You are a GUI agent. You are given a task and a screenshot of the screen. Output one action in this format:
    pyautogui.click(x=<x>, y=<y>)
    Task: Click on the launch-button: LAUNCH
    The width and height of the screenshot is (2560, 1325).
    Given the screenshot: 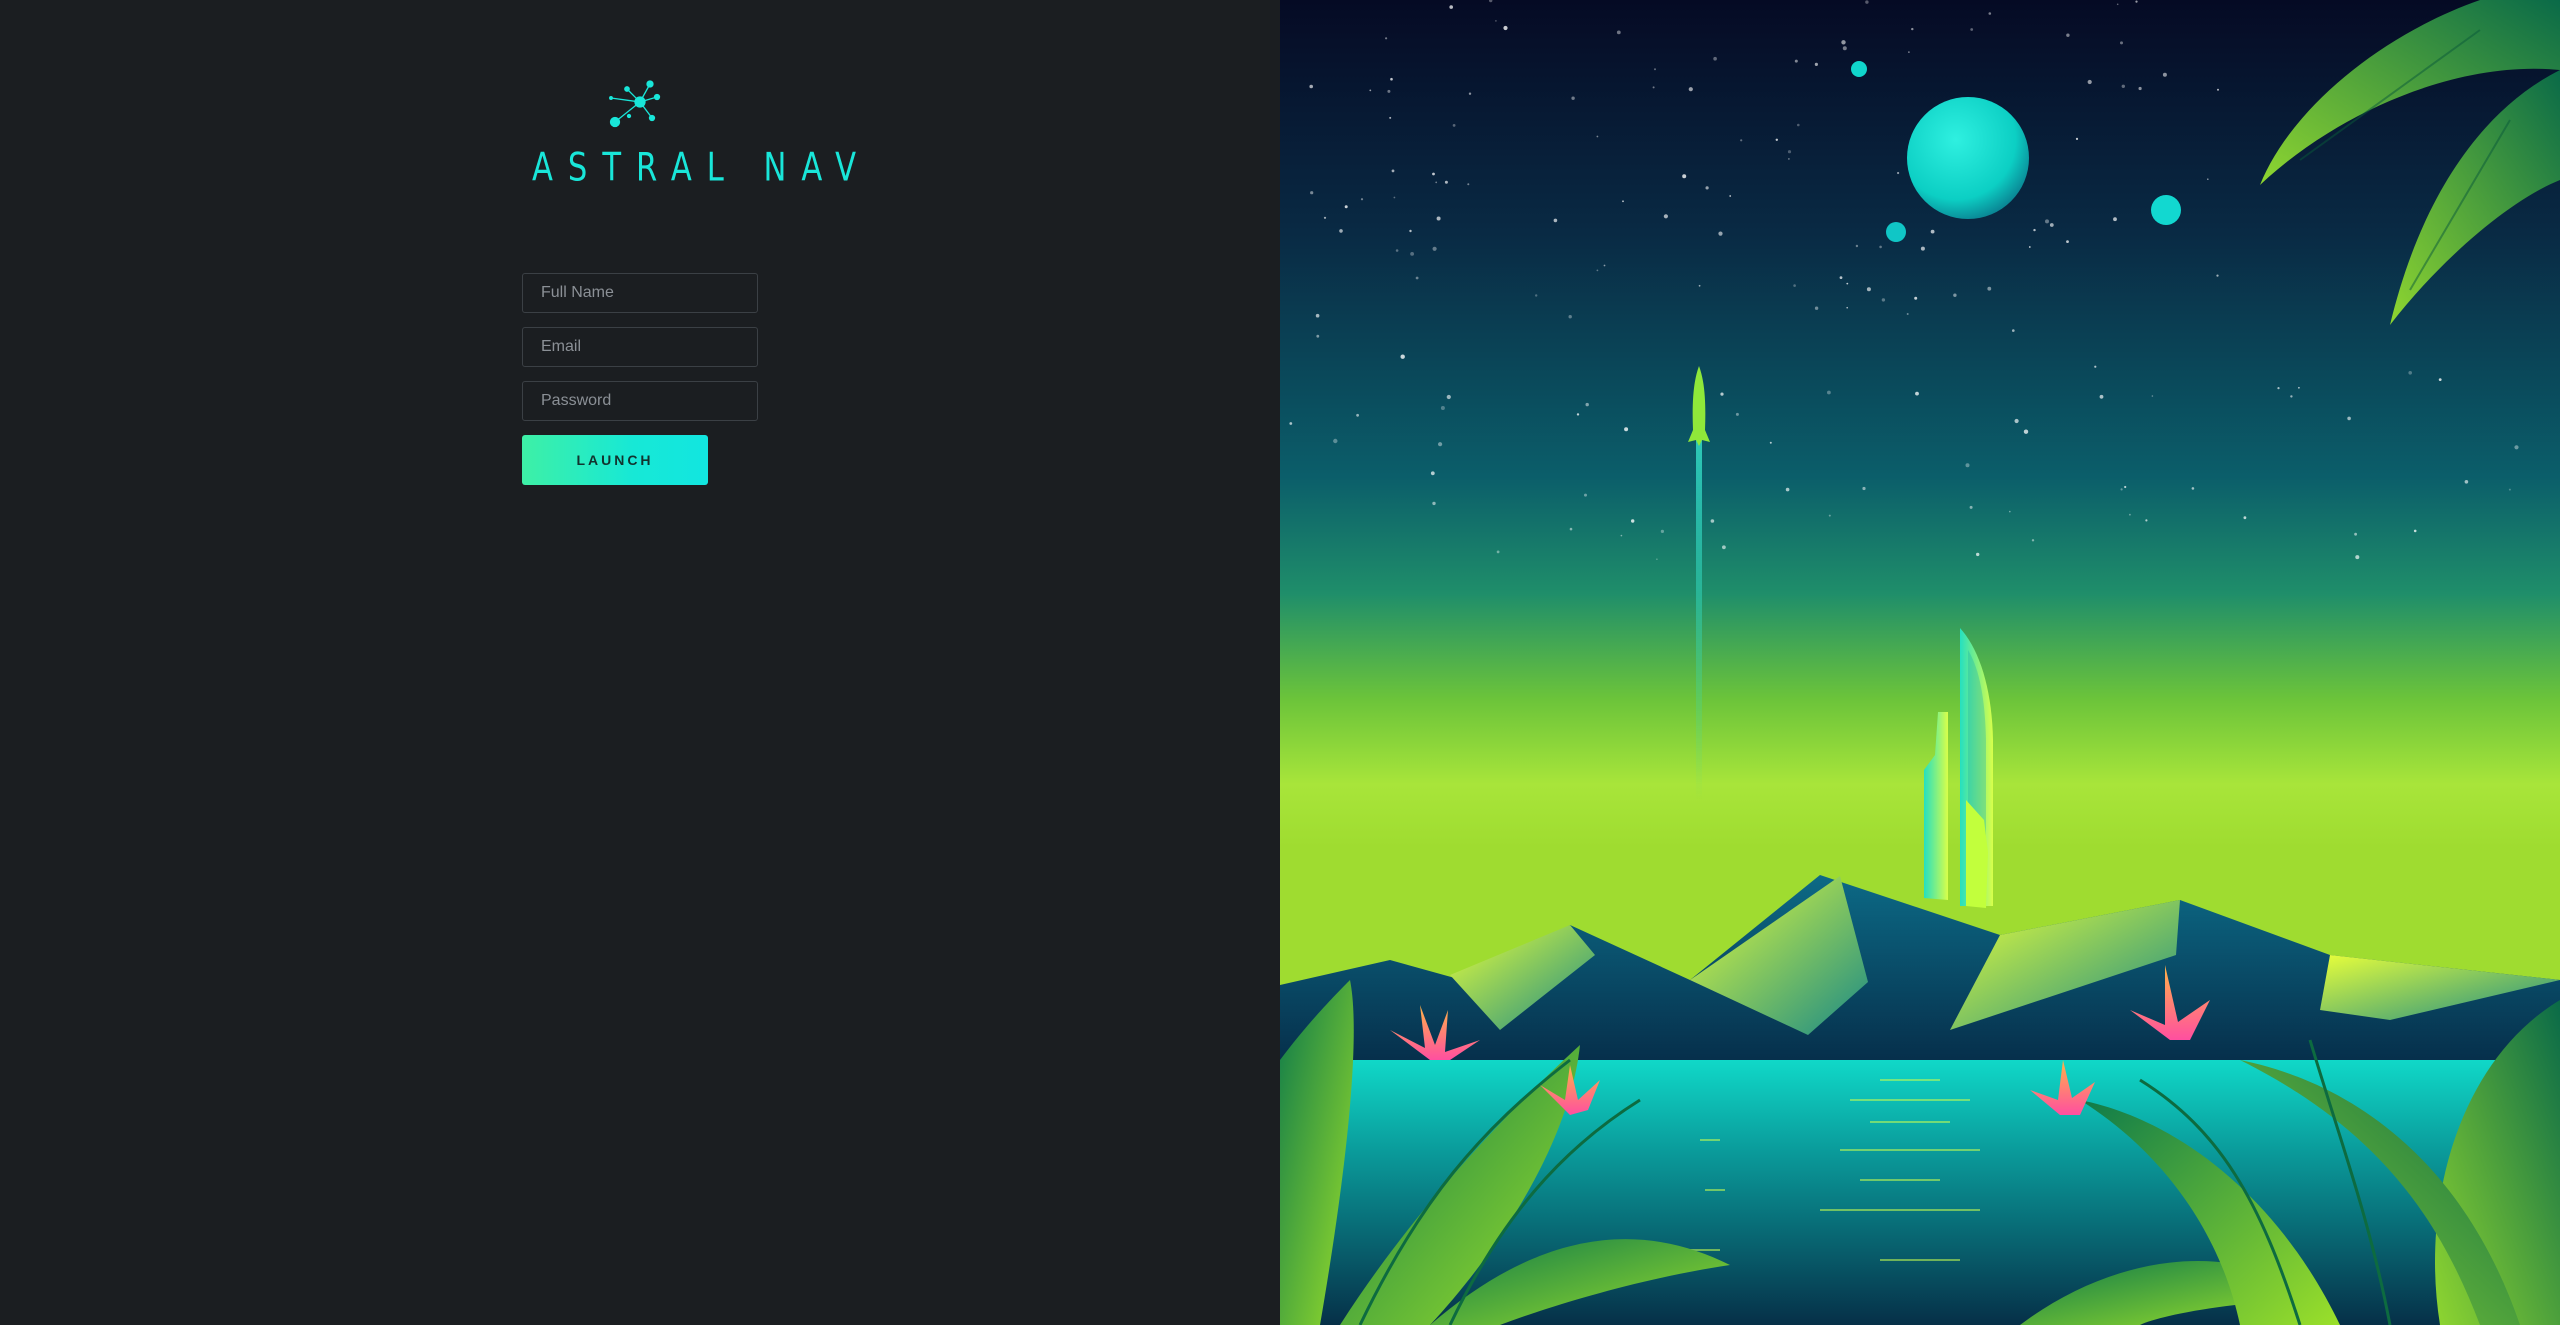 What is the action you would take?
    pyautogui.click(x=615, y=460)
    